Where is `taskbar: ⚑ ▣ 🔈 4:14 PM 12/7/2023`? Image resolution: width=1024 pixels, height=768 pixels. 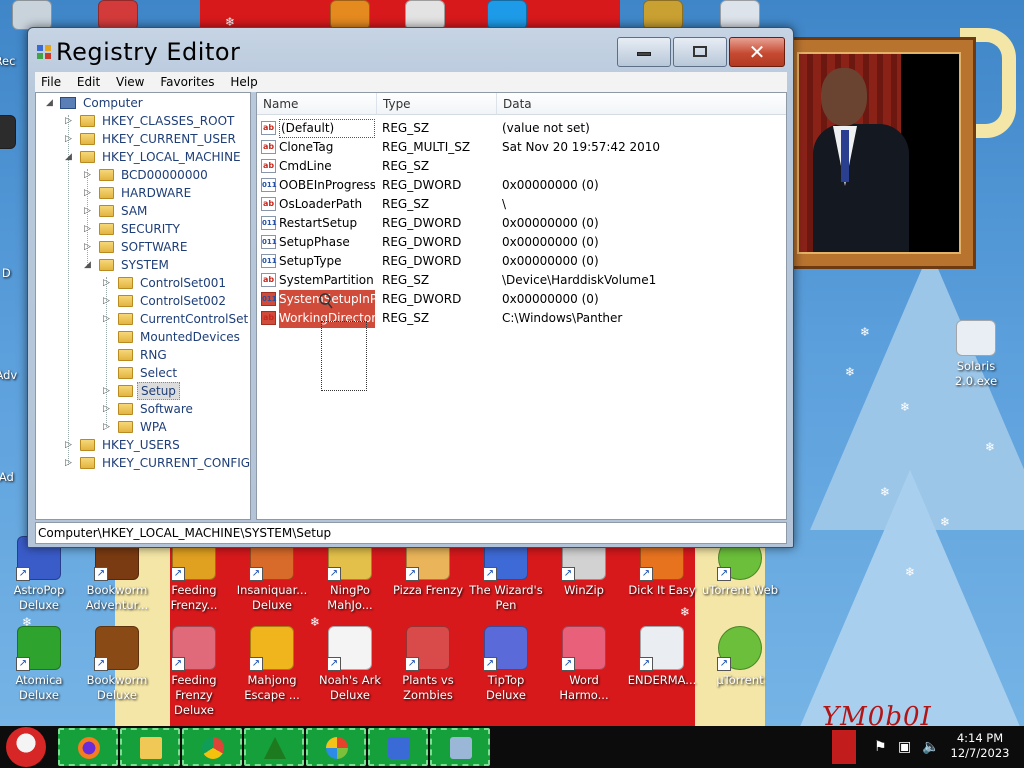
taskbar: ⚑ ▣ 🔈 4:14 PM 12/7/2023 is located at coordinates (512, 747).